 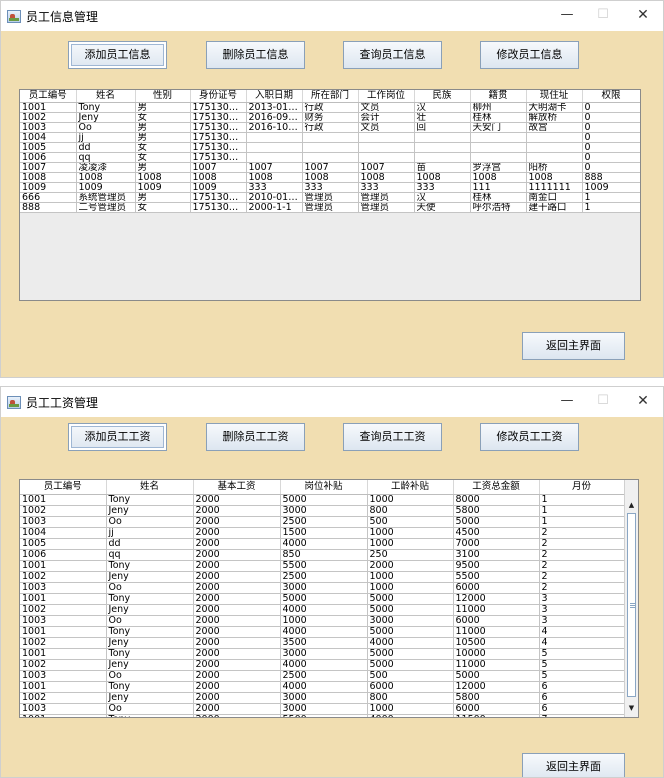 I want to click on table-row: 1002 Jeny 2000 2500 1000 5500 2, so click(x=322, y=577).